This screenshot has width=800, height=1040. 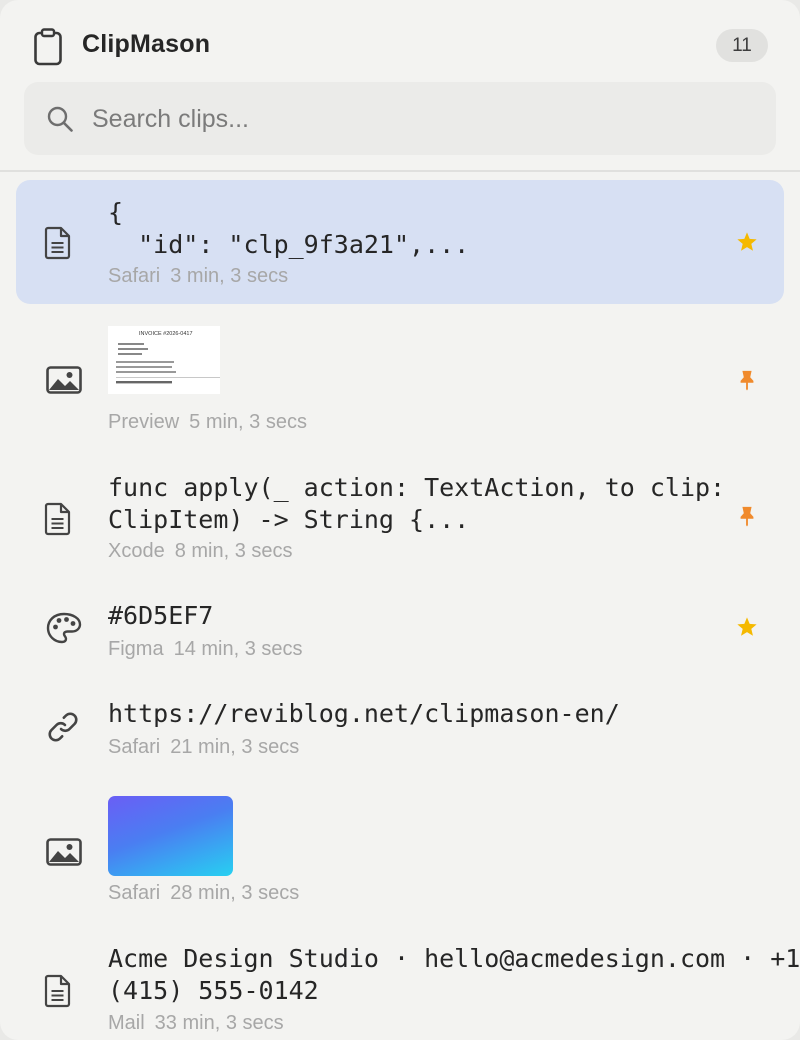 What do you see at coordinates (235, 747) in the screenshot?
I see `clip-time: 21 min, 3 secs` at bounding box center [235, 747].